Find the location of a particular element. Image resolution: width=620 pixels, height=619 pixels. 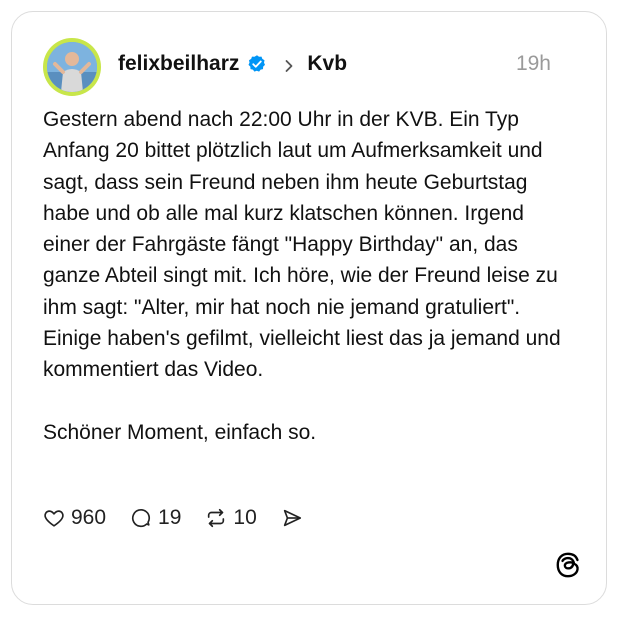

post-paragraph: Schöner Moment, einfach so. is located at coordinates (180, 432).